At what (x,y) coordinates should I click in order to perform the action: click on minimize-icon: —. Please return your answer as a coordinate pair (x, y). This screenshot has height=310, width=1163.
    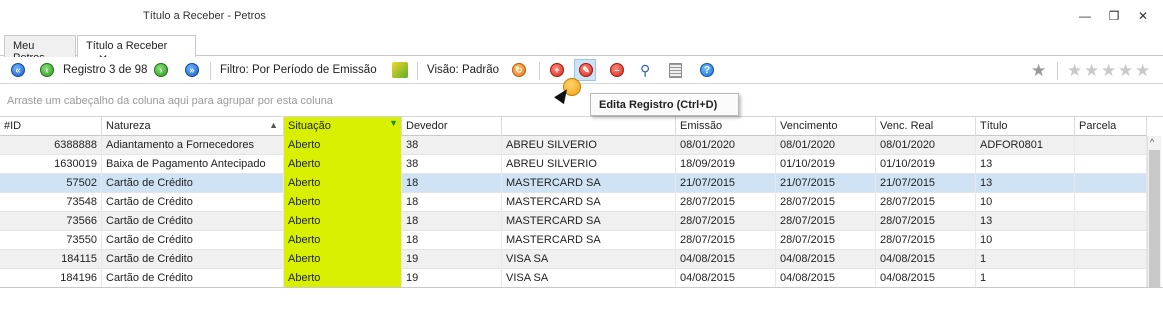
    Looking at the image, I should click on (1085, 16).